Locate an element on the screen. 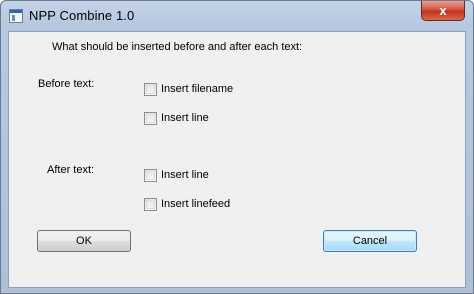 This screenshot has height=294, width=474. app-icon-pane is located at coordinates (13, 18).